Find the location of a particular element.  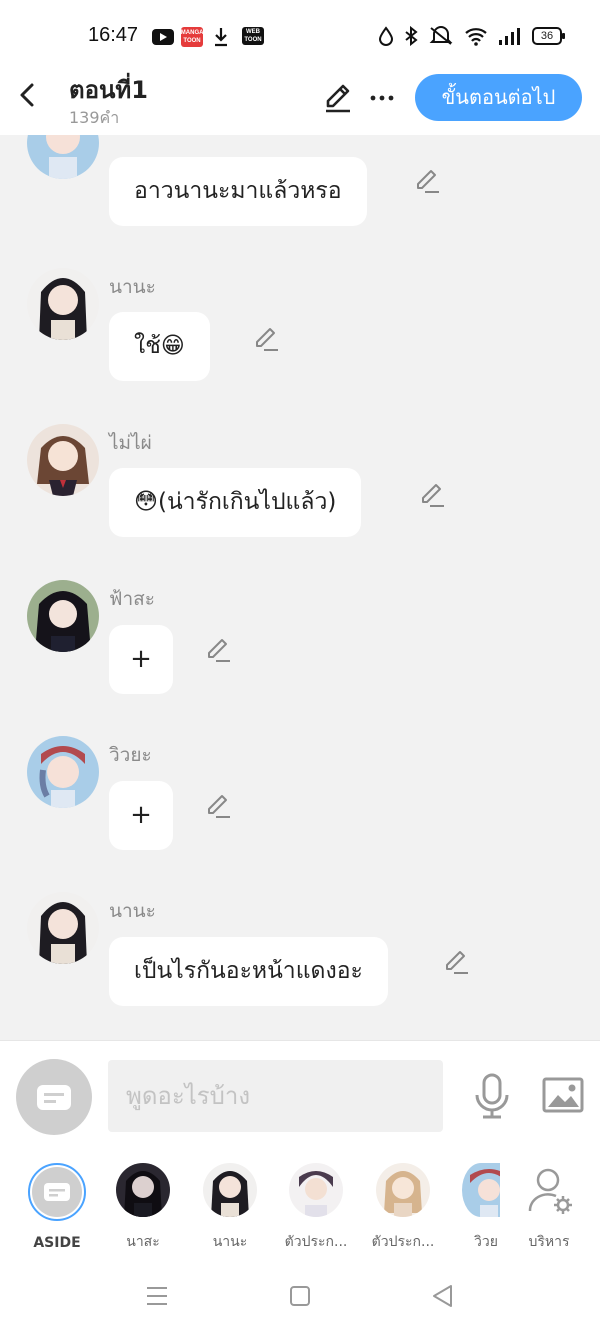

composer-bar is located at coordinates (300, 1096).